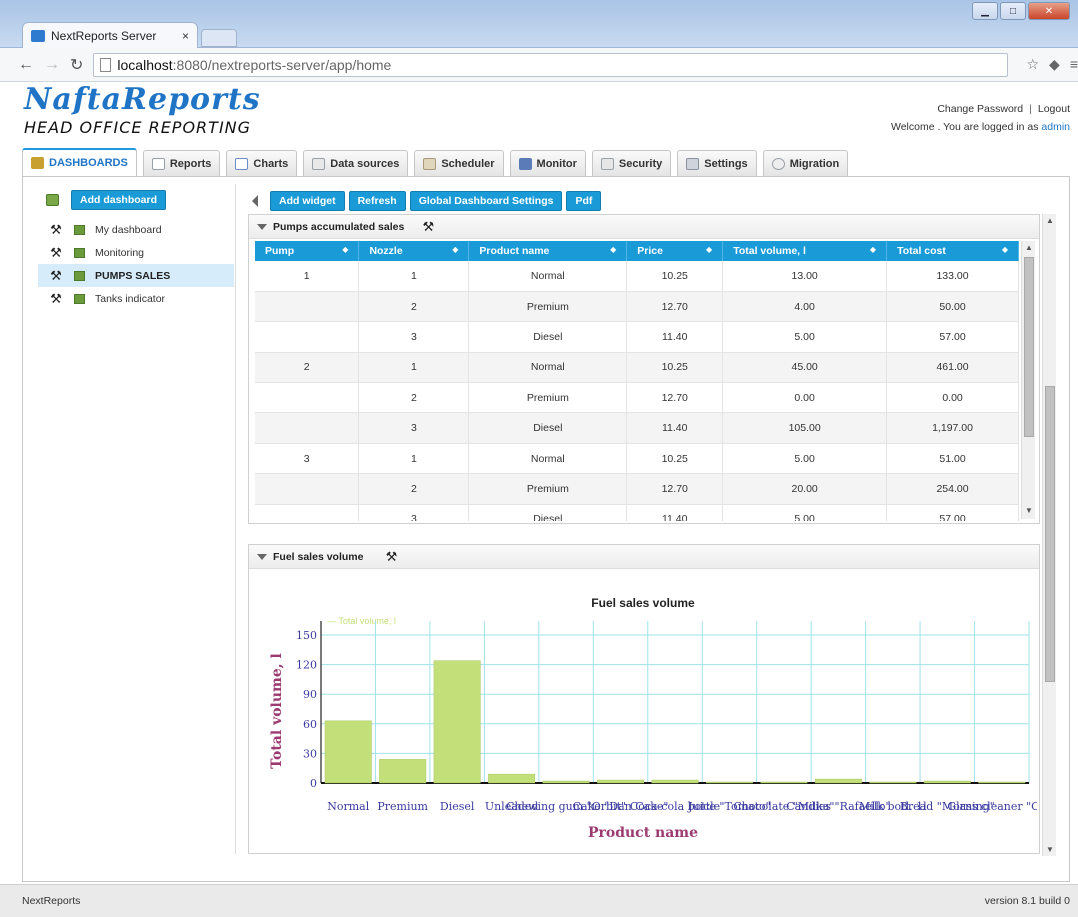 Image resolution: width=1078 pixels, height=917 pixels. I want to click on tab-label: DASHBOARDS, so click(88, 163).